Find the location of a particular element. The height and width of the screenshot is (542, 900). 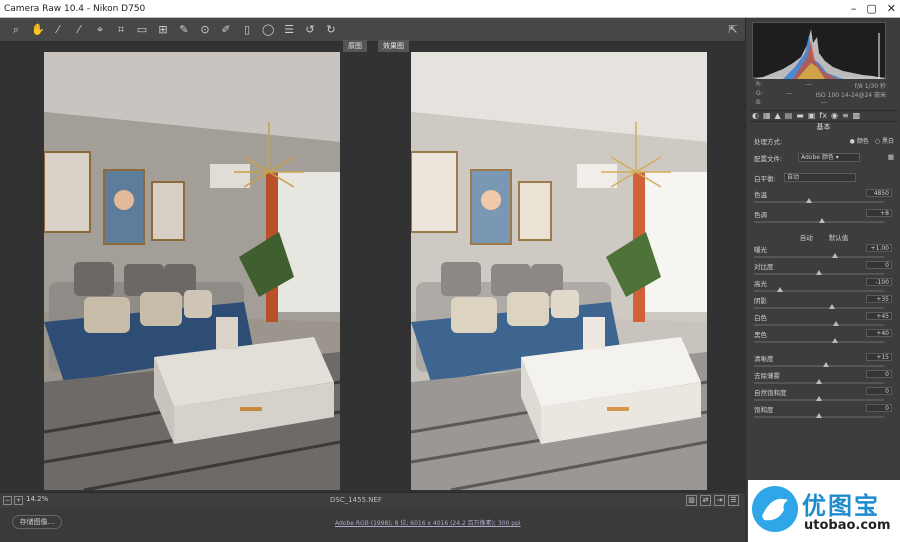

rotate-right-icon: ↻ is located at coordinates (331, 29).